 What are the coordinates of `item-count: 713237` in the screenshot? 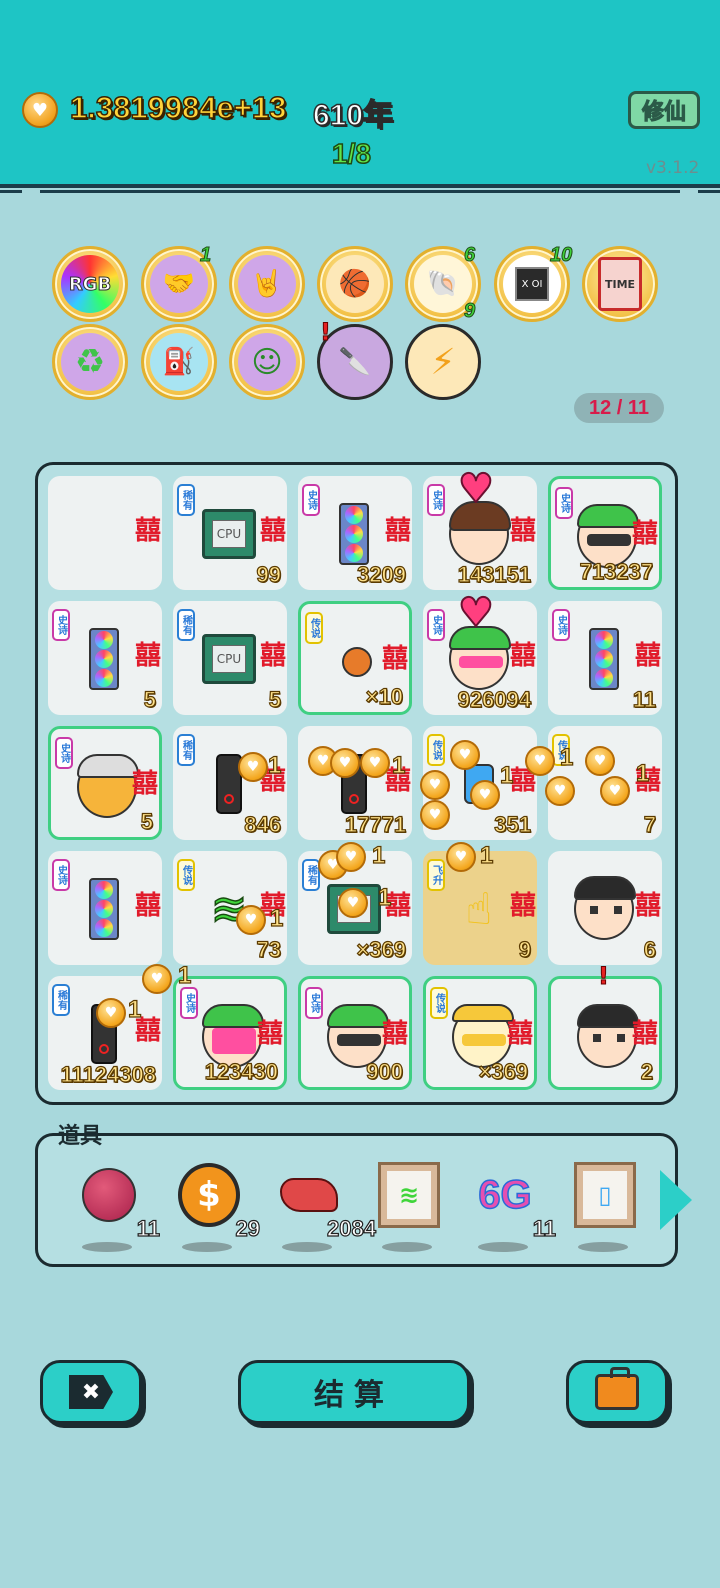 It's located at (616, 571).